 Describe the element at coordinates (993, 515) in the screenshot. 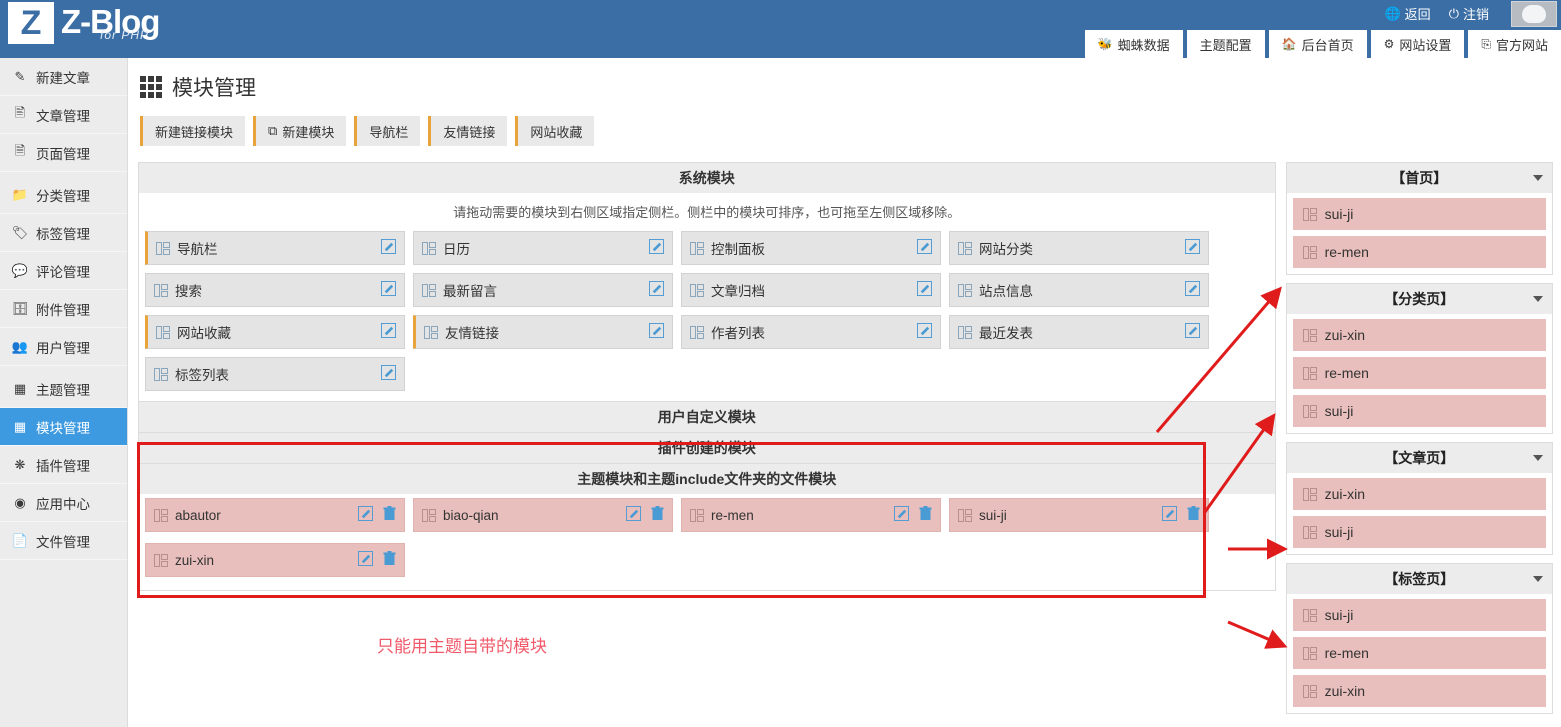

I see `module-label: sui-ji` at that location.